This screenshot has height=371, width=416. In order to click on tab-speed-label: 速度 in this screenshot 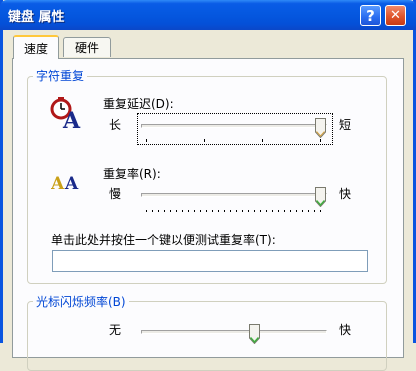, I will do `click(35, 48)`.